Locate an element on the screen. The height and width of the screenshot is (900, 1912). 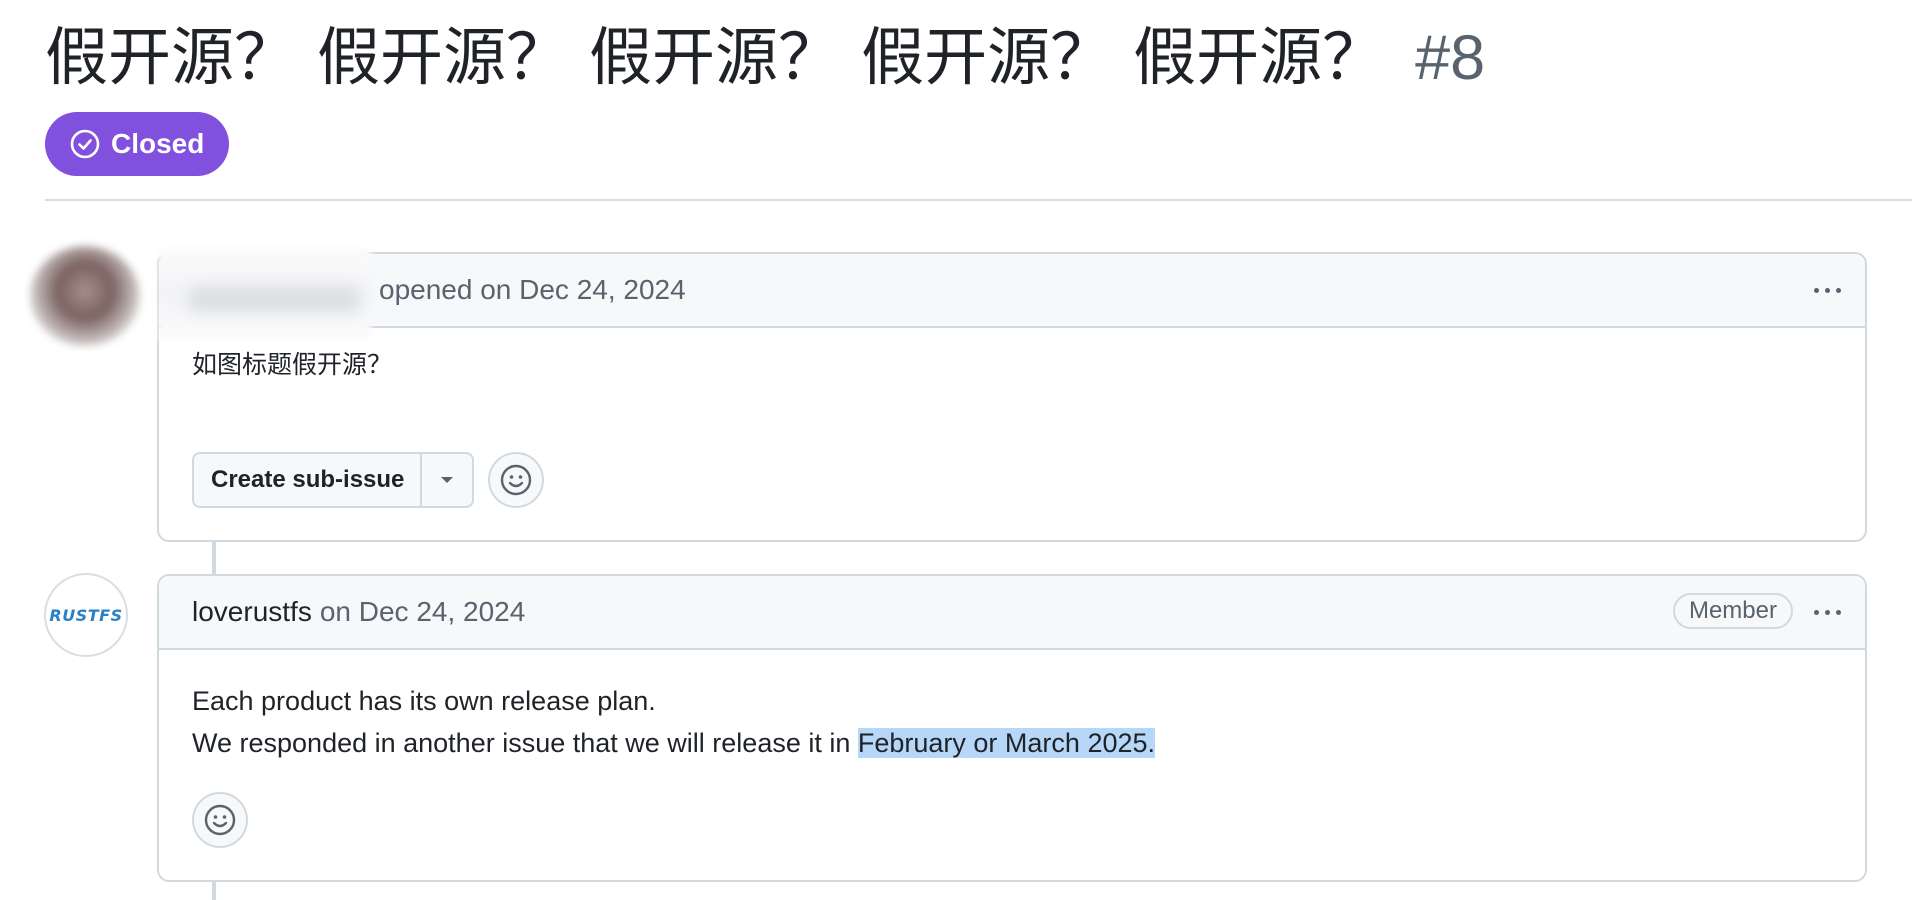
create-sub-issue-button: Create sub-issue is located at coordinates (307, 480).